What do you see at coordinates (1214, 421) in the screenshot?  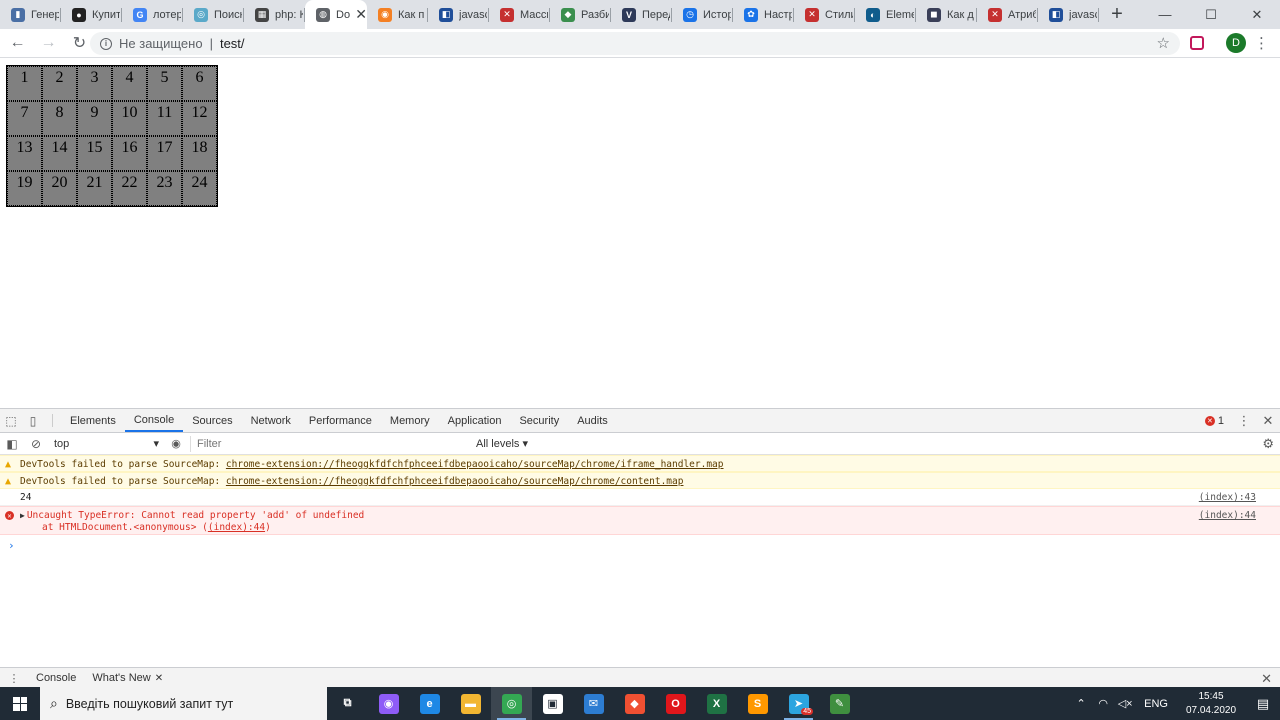 I see `error-counter: ✕ 1` at bounding box center [1214, 421].